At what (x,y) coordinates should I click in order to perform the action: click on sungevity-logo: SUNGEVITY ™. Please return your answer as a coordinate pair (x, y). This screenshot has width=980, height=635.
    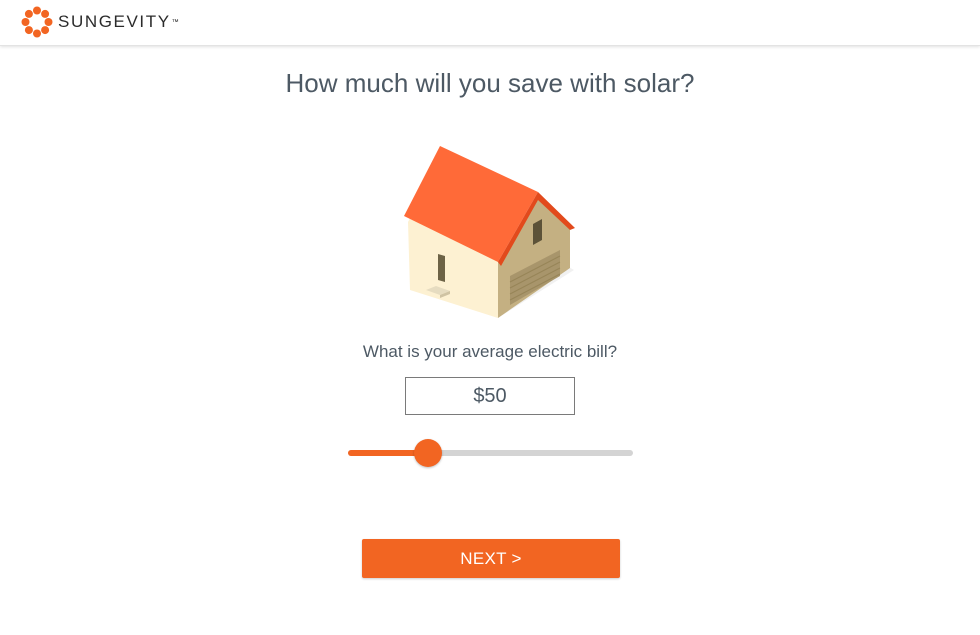
    Looking at the image, I should click on (100, 22).